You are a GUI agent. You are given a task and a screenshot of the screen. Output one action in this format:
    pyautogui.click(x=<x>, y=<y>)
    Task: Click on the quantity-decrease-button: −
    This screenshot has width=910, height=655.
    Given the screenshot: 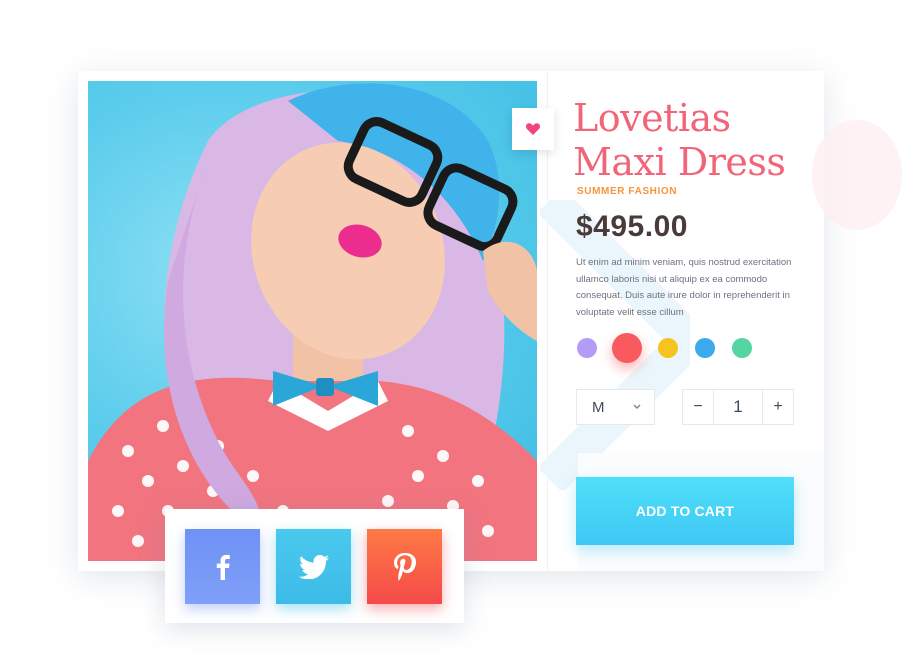 What is the action you would take?
    pyautogui.click(x=698, y=407)
    